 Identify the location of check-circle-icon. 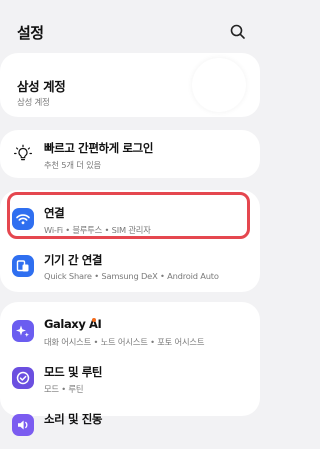
(23, 378).